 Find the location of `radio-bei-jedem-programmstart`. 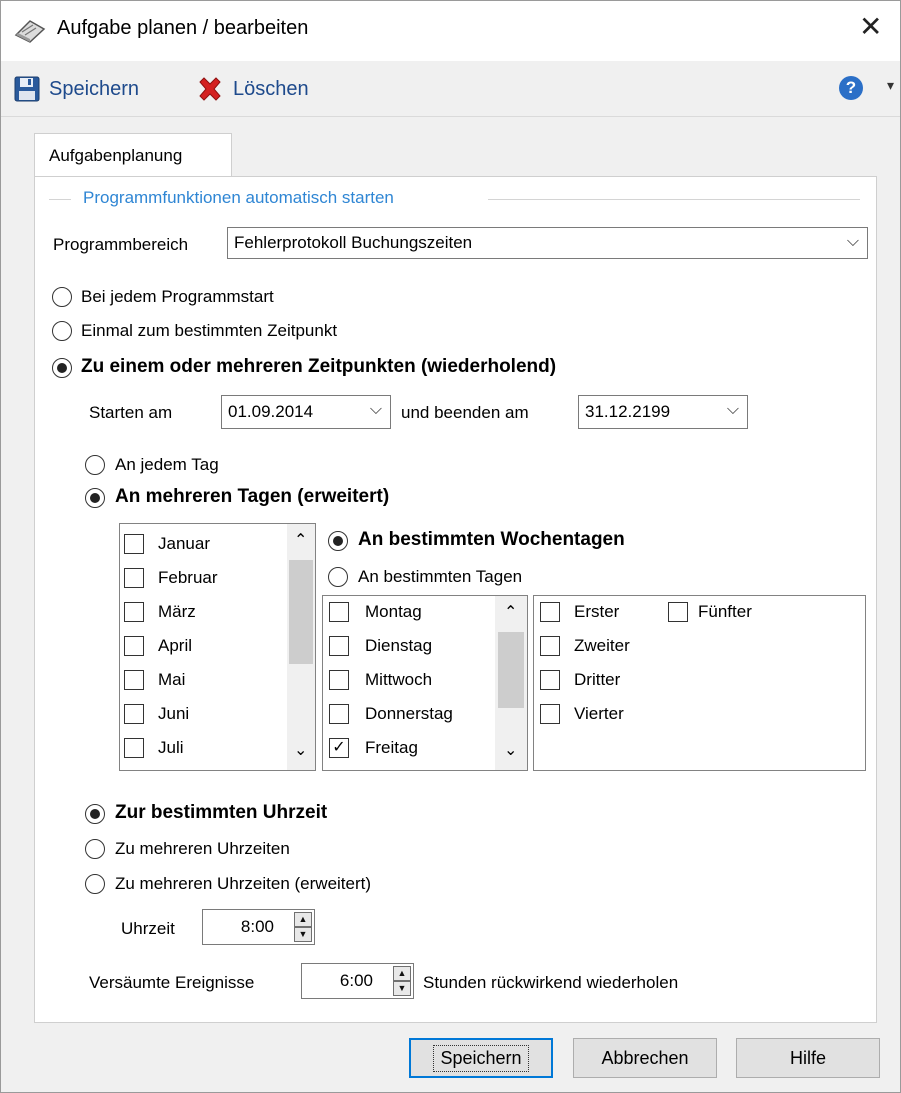

radio-bei-jedem-programmstart is located at coordinates (62, 297).